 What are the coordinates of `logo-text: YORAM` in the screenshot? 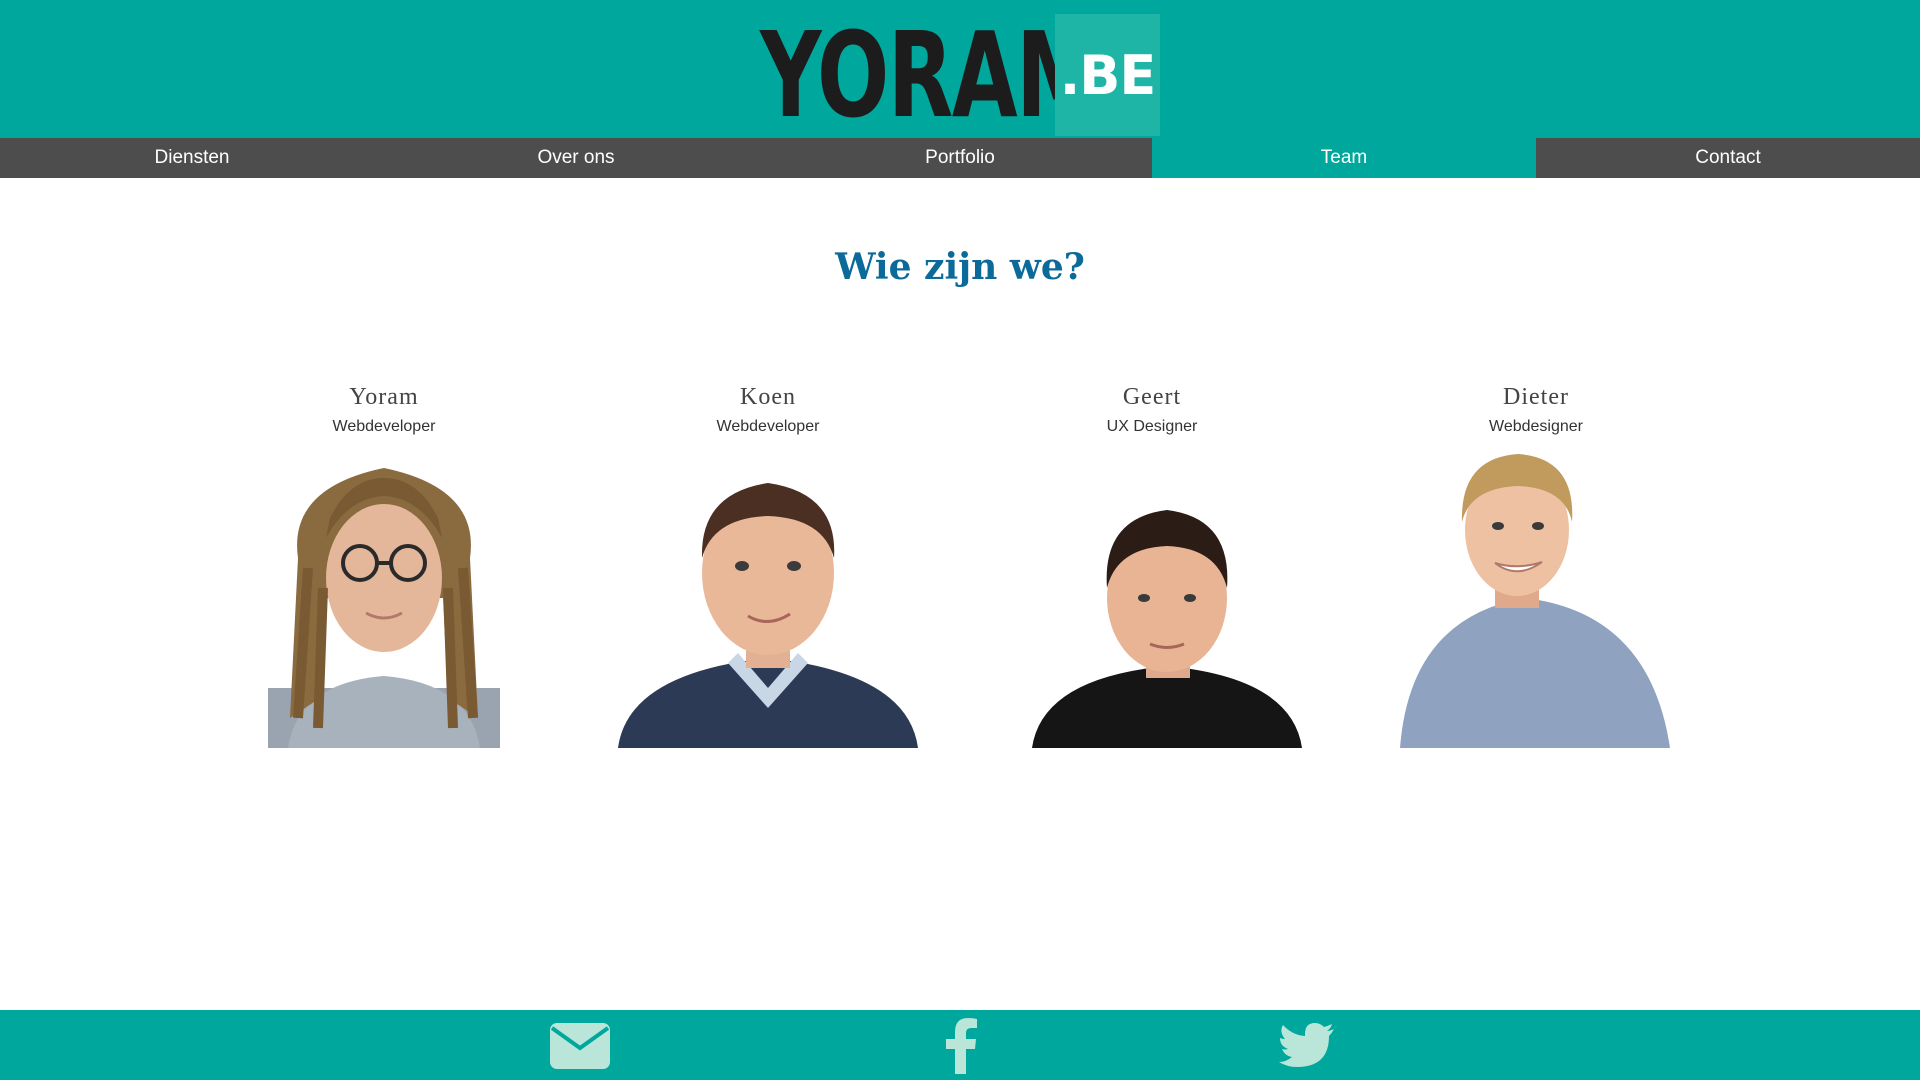 It's located at (930, 75).